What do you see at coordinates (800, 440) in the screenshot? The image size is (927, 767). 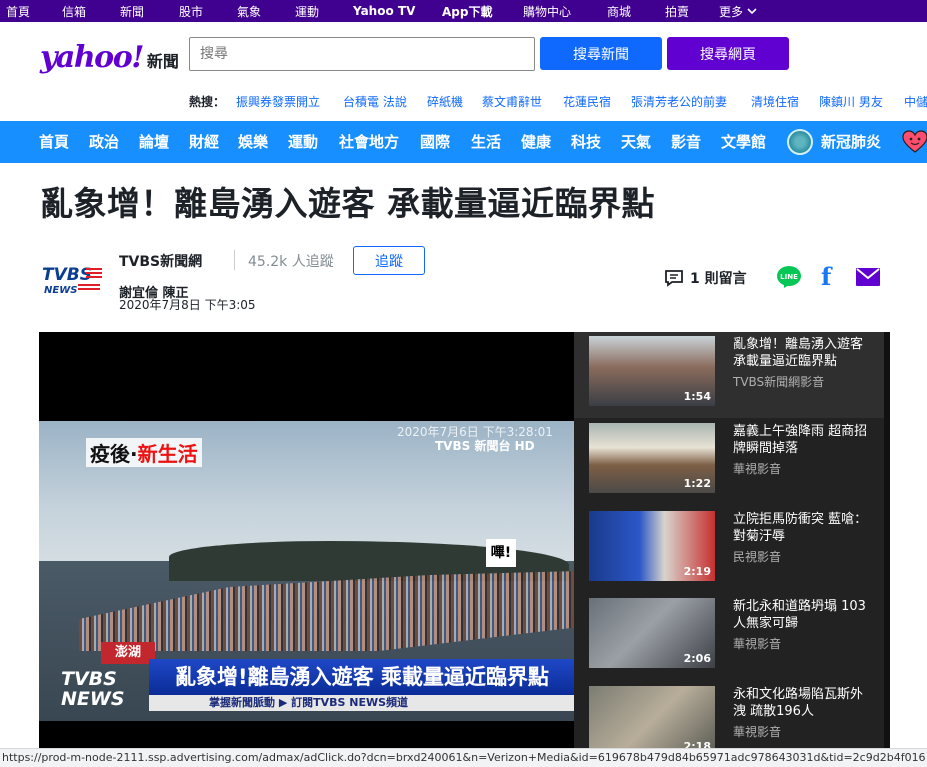 I see `playlist-title: 嘉義上午強降雨 超商招牌瞬間掉落` at bounding box center [800, 440].